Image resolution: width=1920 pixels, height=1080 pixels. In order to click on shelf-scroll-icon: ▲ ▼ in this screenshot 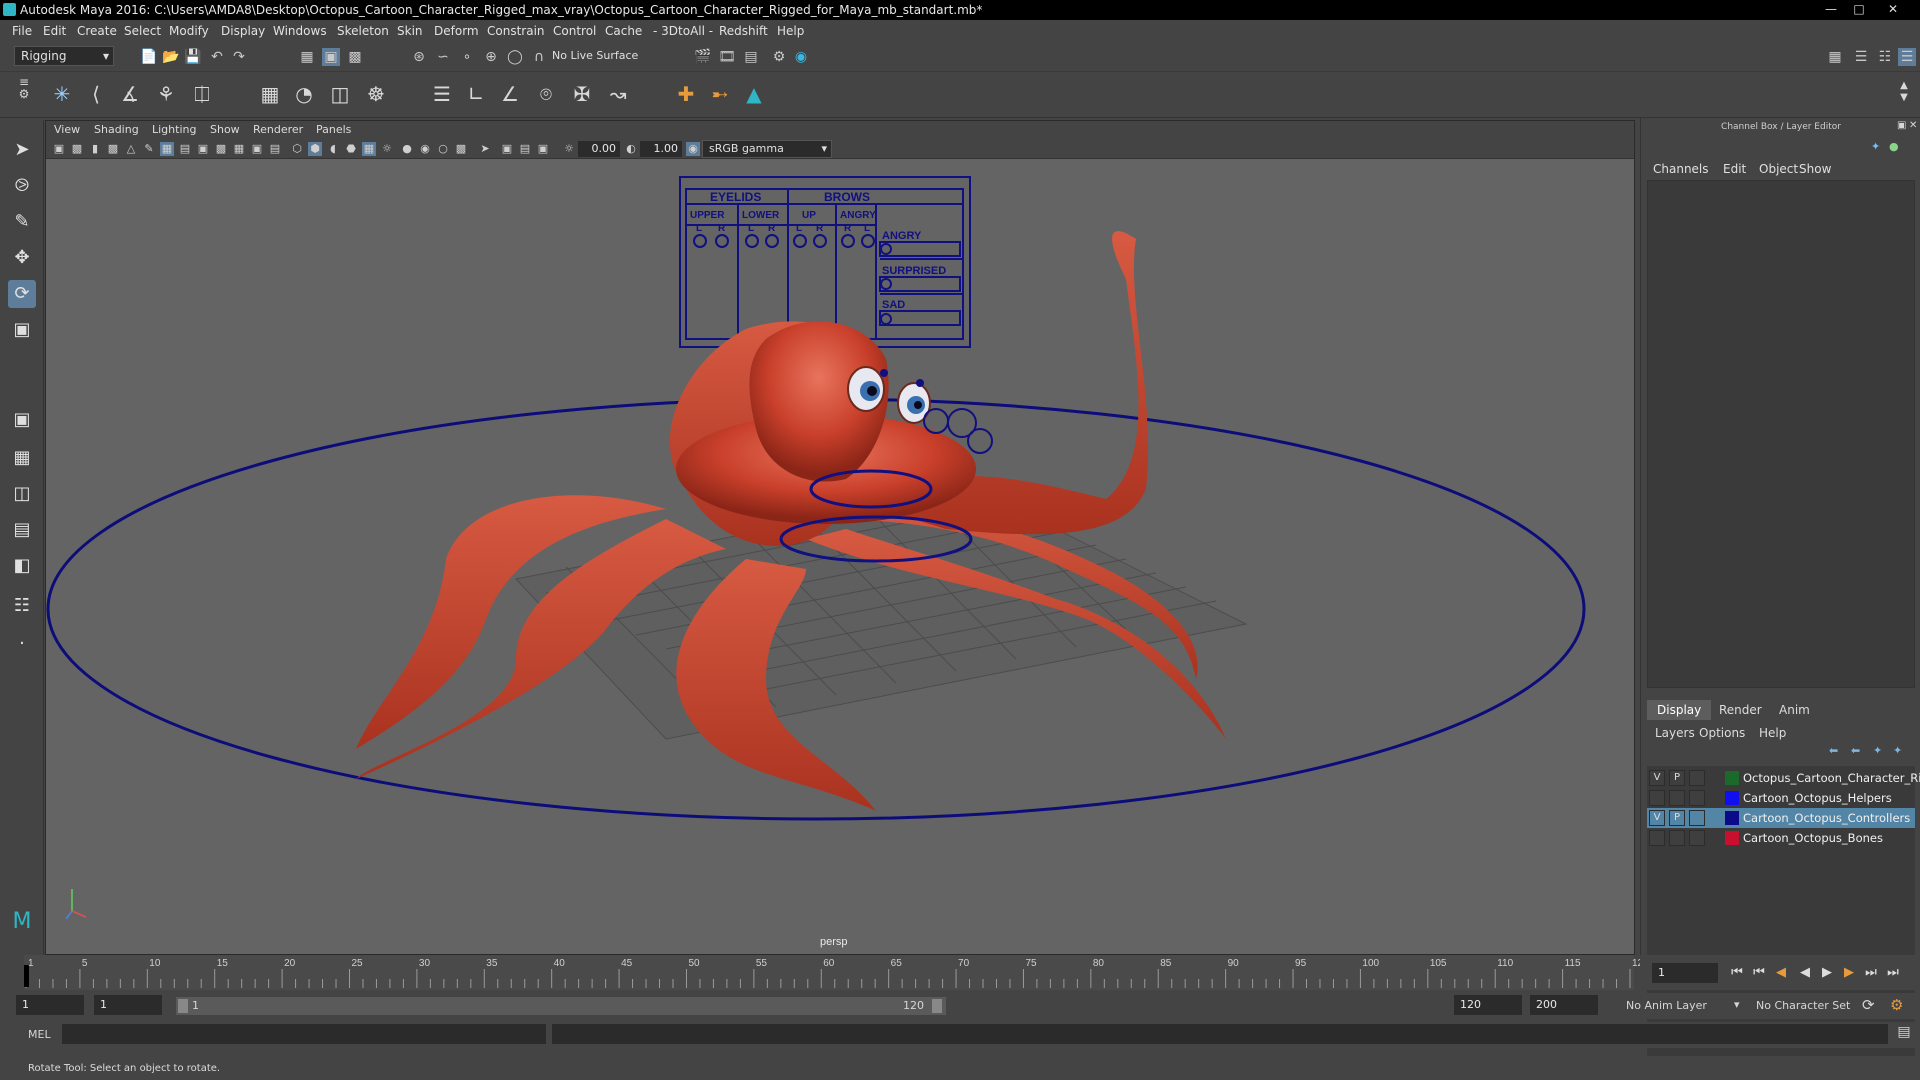, I will do `click(1904, 94)`.